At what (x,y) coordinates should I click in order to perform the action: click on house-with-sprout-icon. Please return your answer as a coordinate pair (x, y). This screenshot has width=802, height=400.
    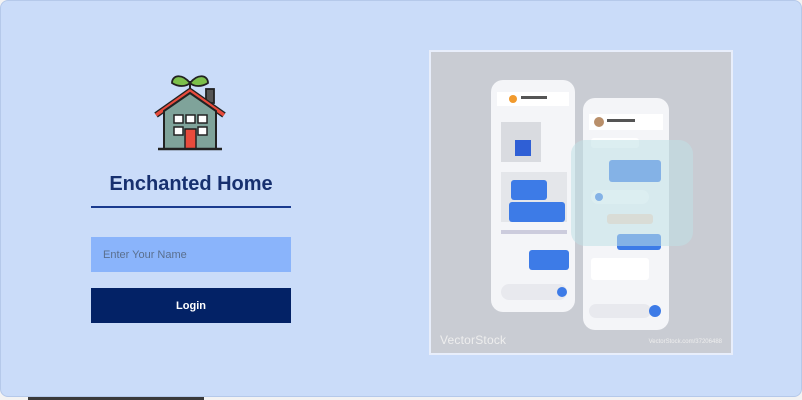
    Looking at the image, I should click on (190, 113).